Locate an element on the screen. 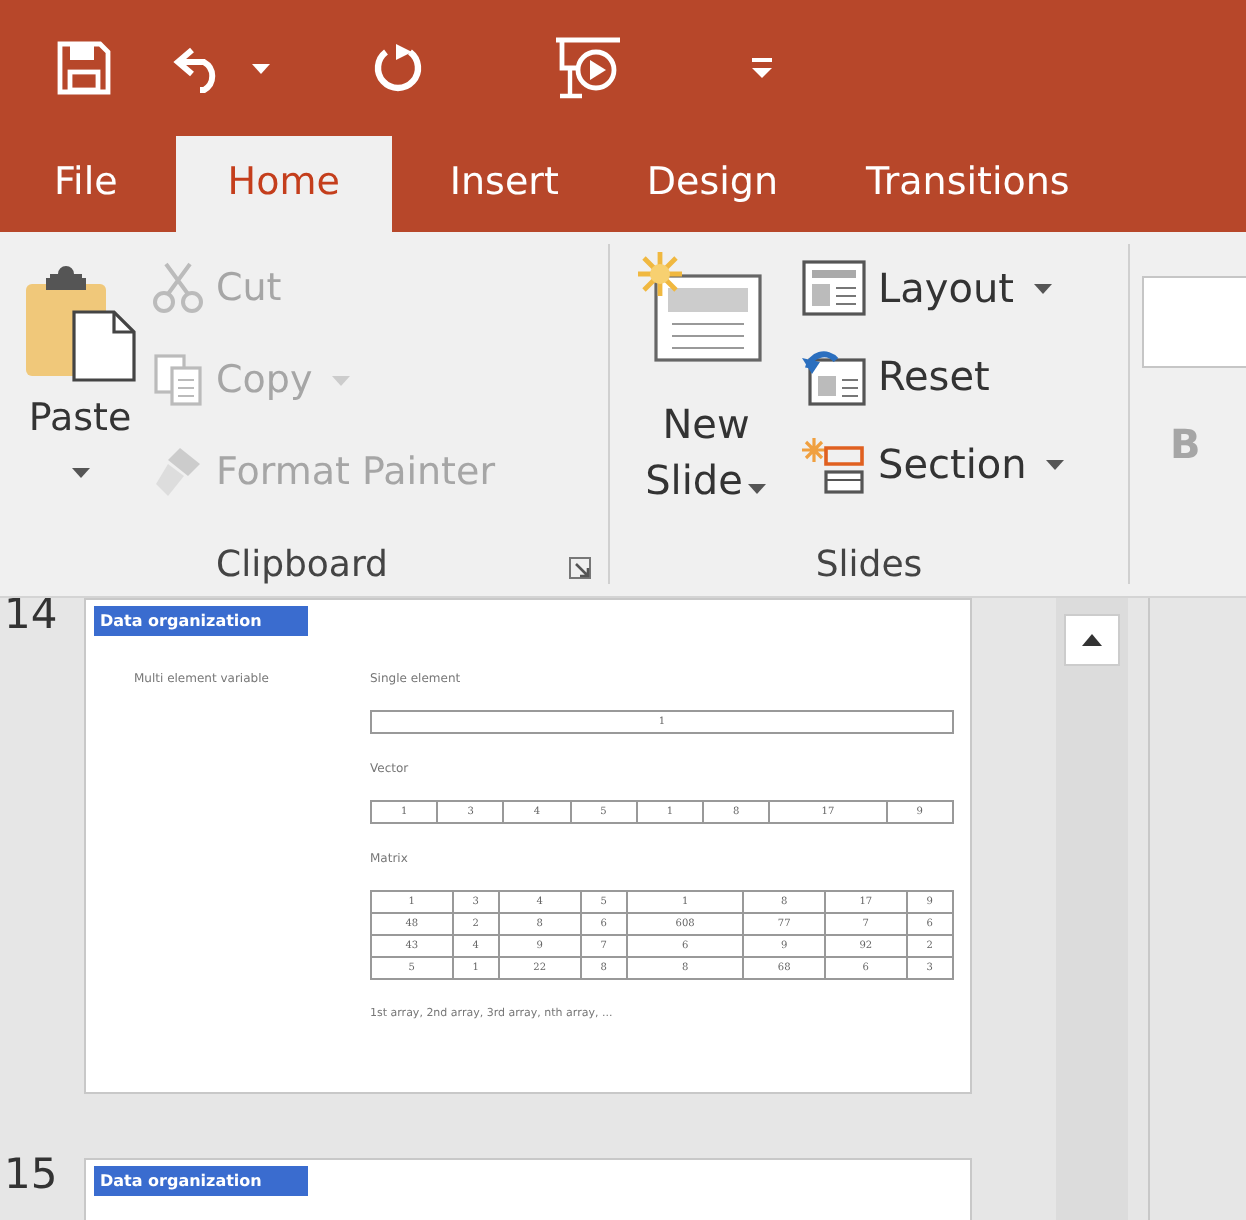 The width and height of the screenshot is (1246, 1220). ribbon-tab: Home is located at coordinates (283, 184).